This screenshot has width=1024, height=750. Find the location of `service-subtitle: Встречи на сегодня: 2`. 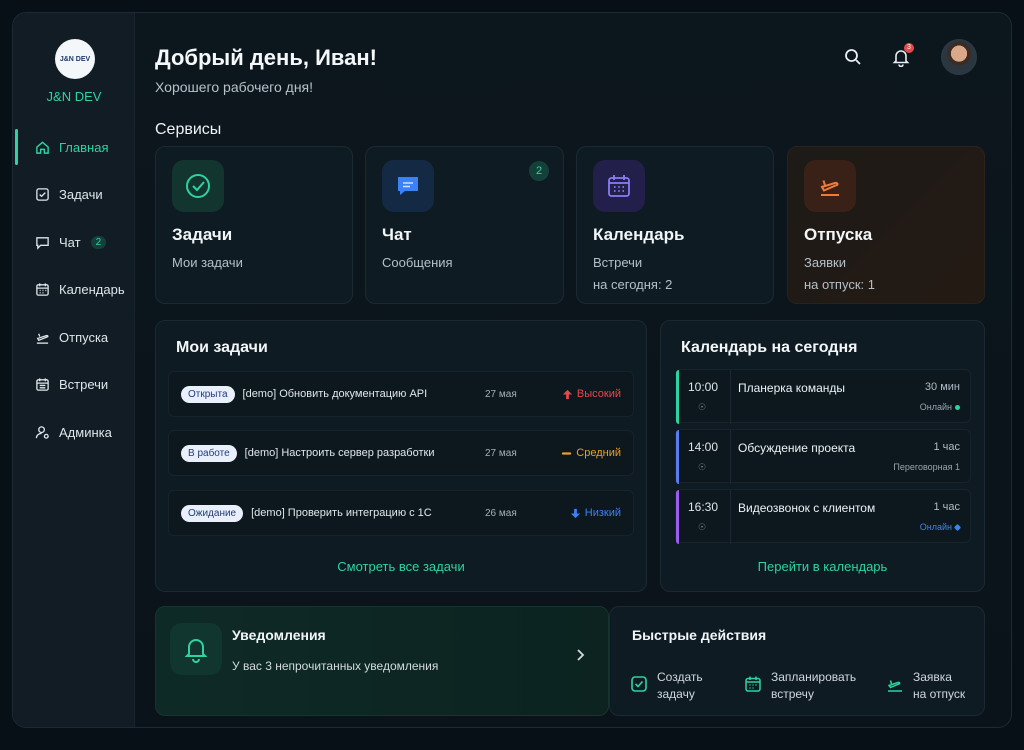

service-subtitle: Встречи на сегодня: 2 is located at coordinates (632, 274).